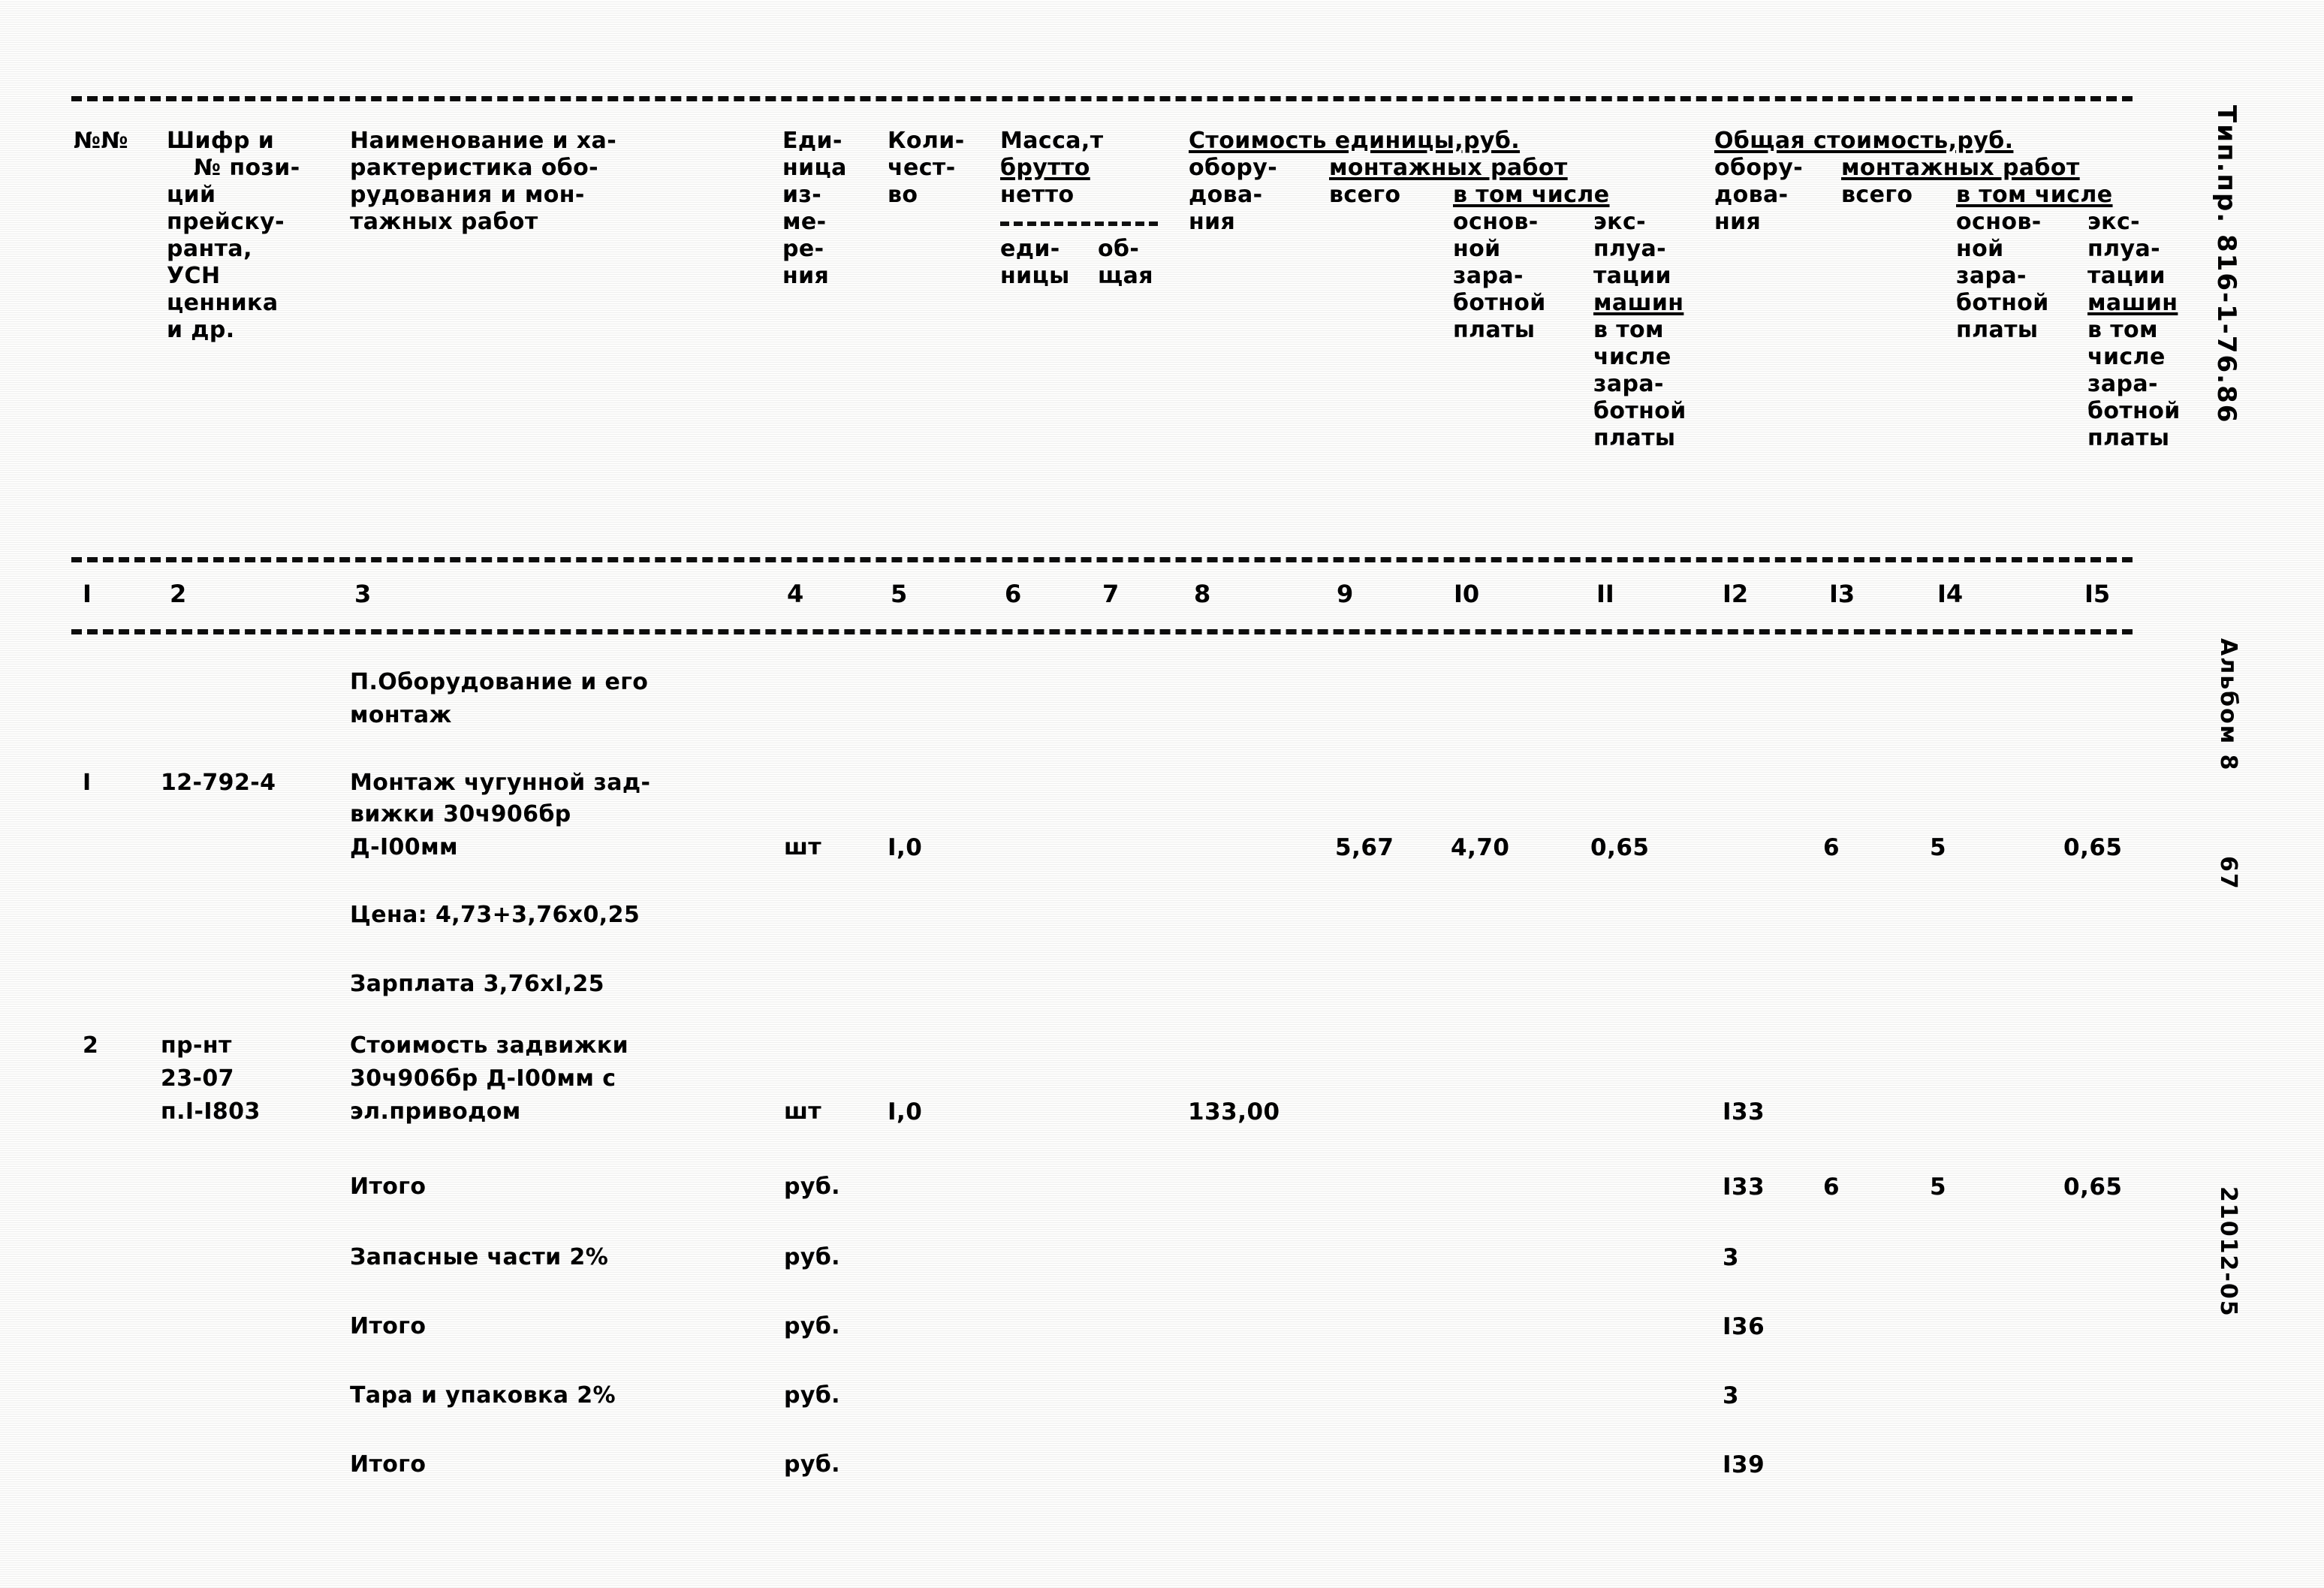  I want to click on header-col-11-line-8: ботной, so click(1639, 411).